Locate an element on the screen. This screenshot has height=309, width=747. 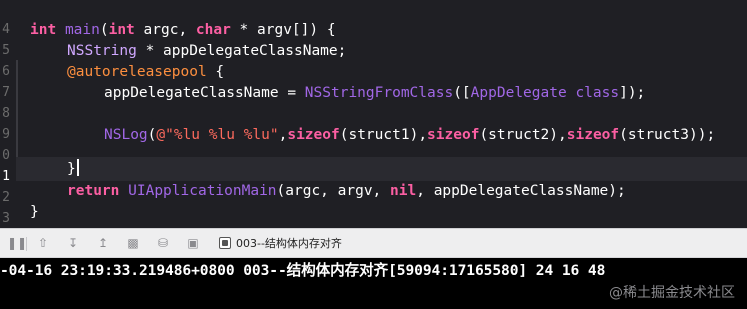
debug-view-hierarchy-icon: ⛁ is located at coordinates (163, 243).